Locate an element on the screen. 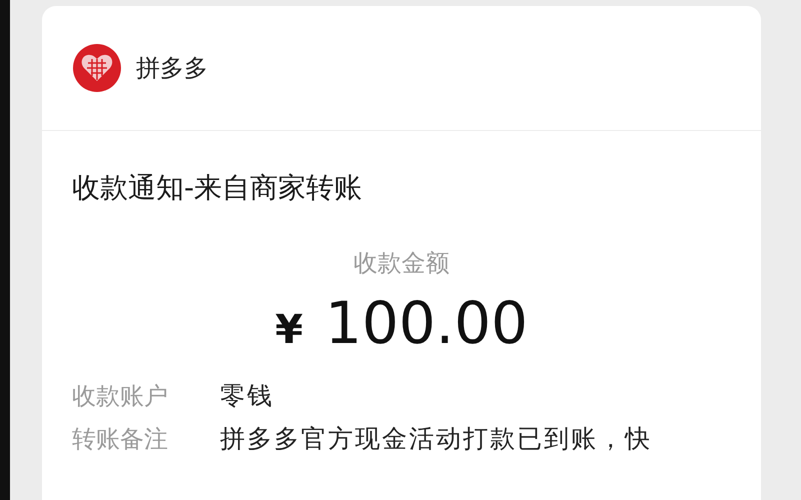 The image size is (801, 500). currency-symbol: ¥ is located at coordinates (289, 330).